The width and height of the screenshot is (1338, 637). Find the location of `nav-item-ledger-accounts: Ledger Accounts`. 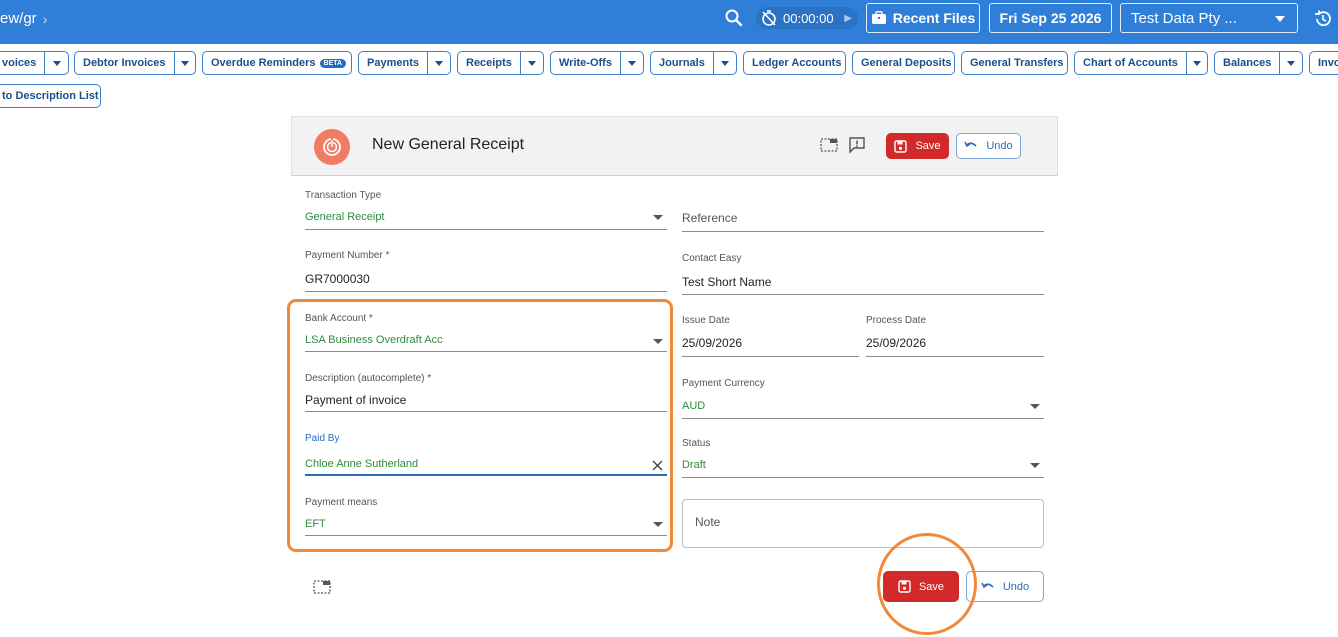

nav-item-ledger-accounts: Ledger Accounts is located at coordinates (794, 63).